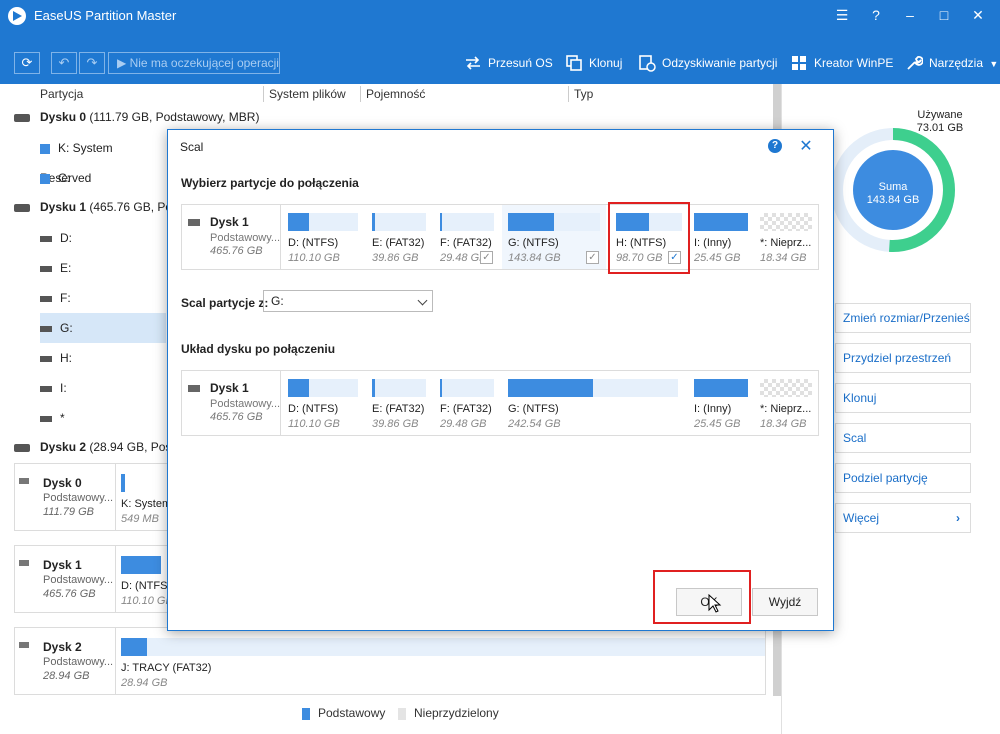  What do you see at coordinates (307, 94) in the screenshot?
I see `column-header-filesystem: System plików` at bounding box center [307, 94].